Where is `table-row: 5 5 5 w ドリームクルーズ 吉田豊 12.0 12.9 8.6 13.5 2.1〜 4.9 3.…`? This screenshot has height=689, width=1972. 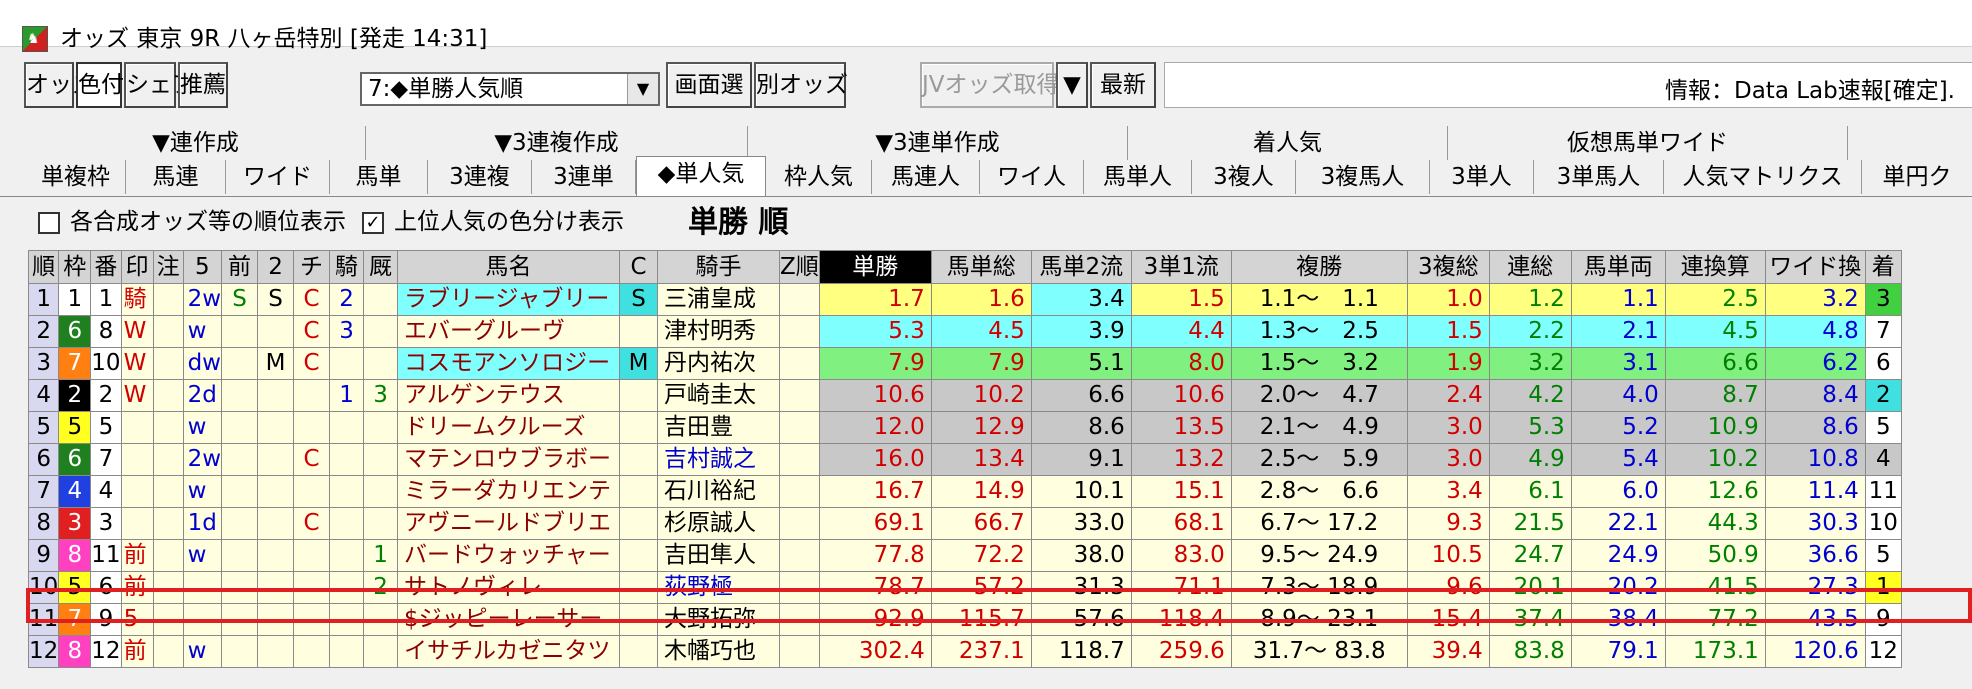 table-row: 5 5 5 w ドリームクルーズ 吉田豊 12.0 12.9 8.6 13.5 2.1〜 4.9 3.… is located at coordinates (964, 427).